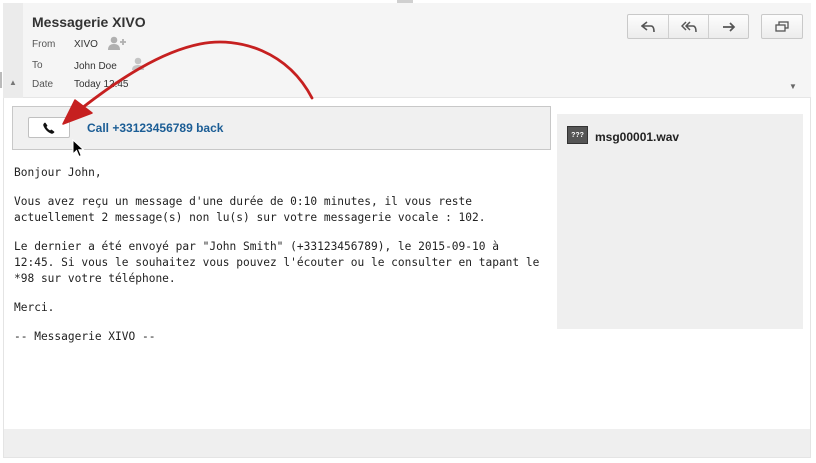 Image resolution: width=816 pixels, height=463 pixels. Describe the element at coordinates (58, 172) in the screenshot. I see `body-paragraph-greeting: Bonjour John,` at that location.